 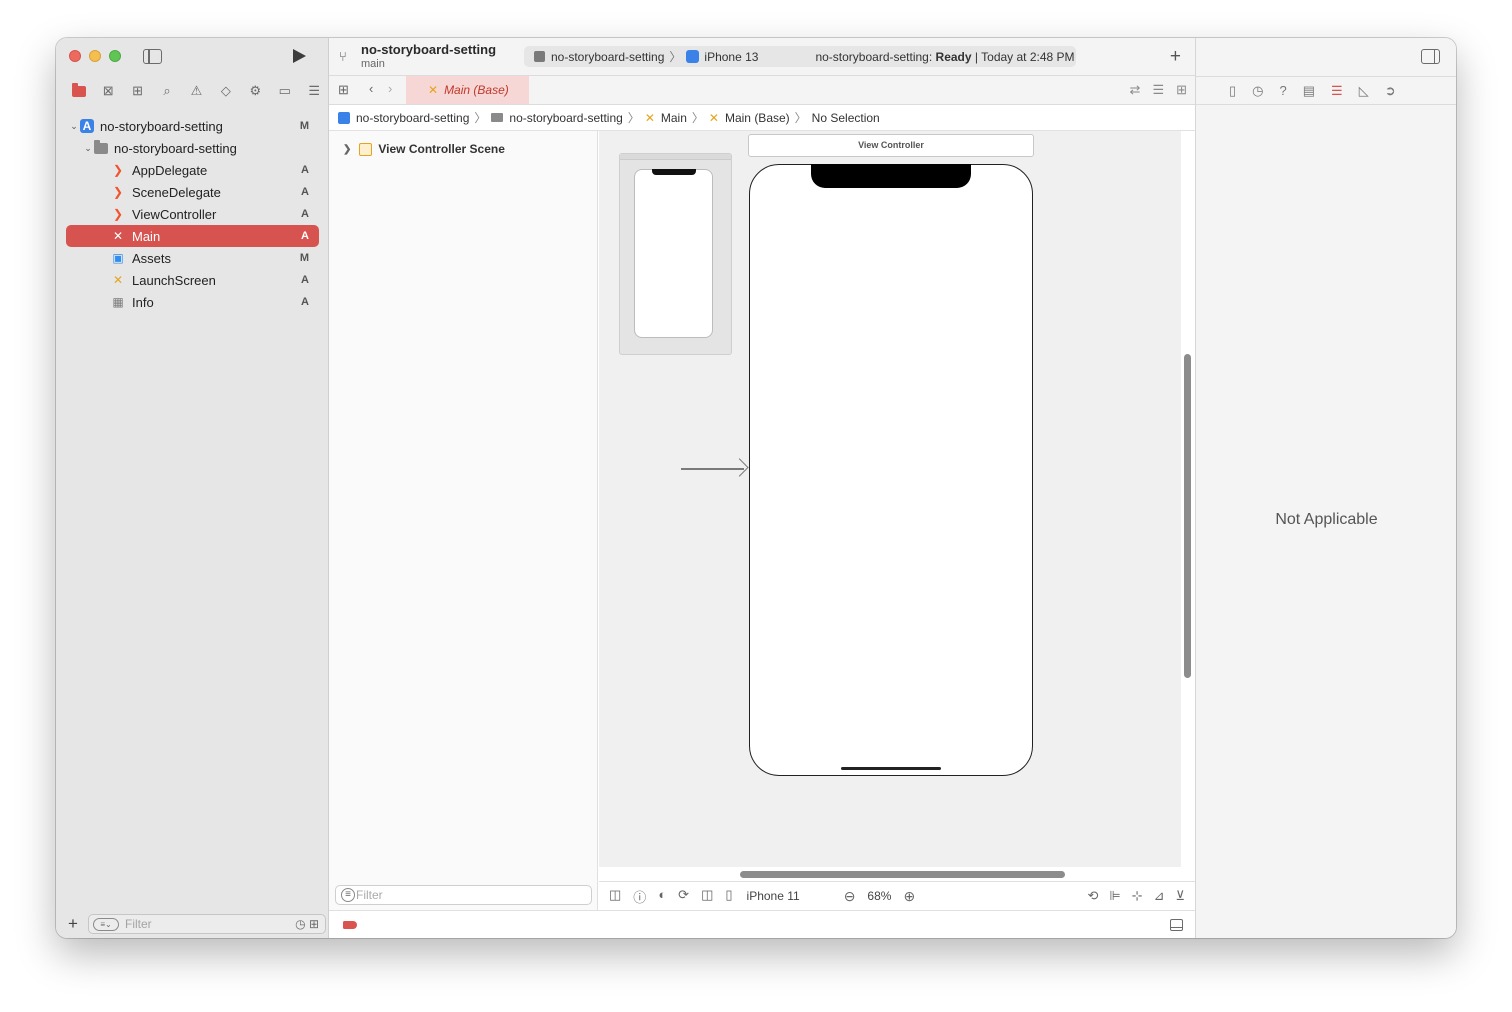 What do you see at coordinates (424, 149) in the screenshot?
I see `outline-item-scene: ❯ View Controller Scene` at bounding box center [424, 149].